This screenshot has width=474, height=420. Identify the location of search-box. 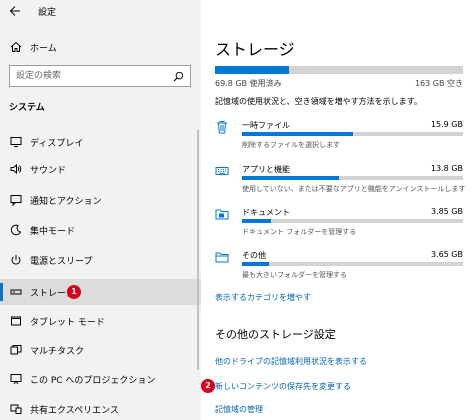
(100, 76).